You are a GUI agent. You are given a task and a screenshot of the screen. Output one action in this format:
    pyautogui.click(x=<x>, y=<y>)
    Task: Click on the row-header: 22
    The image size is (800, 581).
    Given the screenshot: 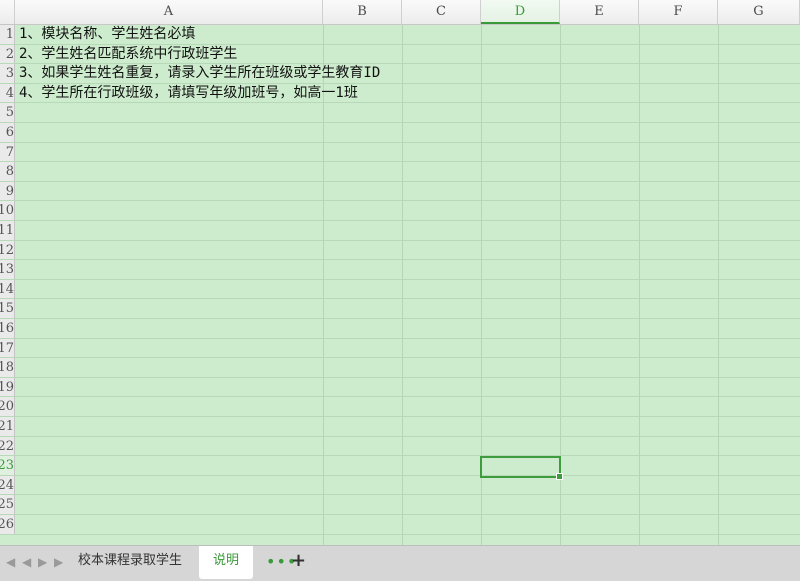 What is the action you would take?
    pyautogui.click(x=7, y=446)
    